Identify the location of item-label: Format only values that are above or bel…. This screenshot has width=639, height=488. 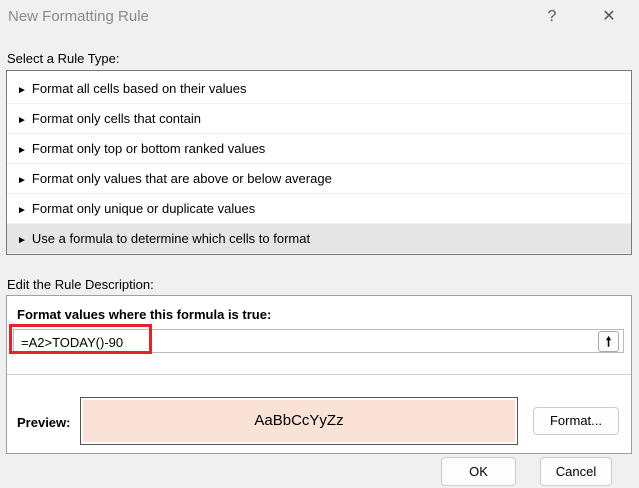
(181, 178).